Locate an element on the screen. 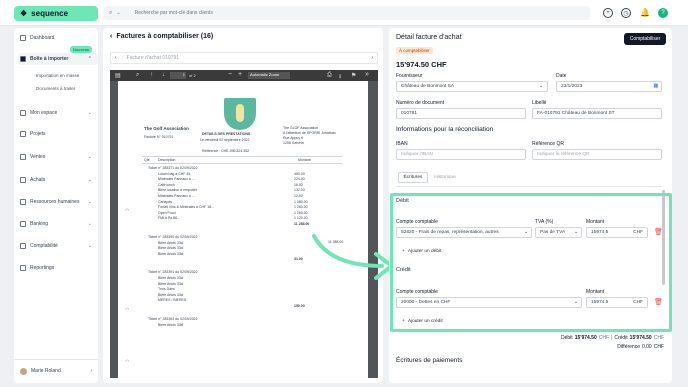 The image size is (688, 387). iban-placeholder: Indiquer l'IBAN is located at coordinates (417, 154).